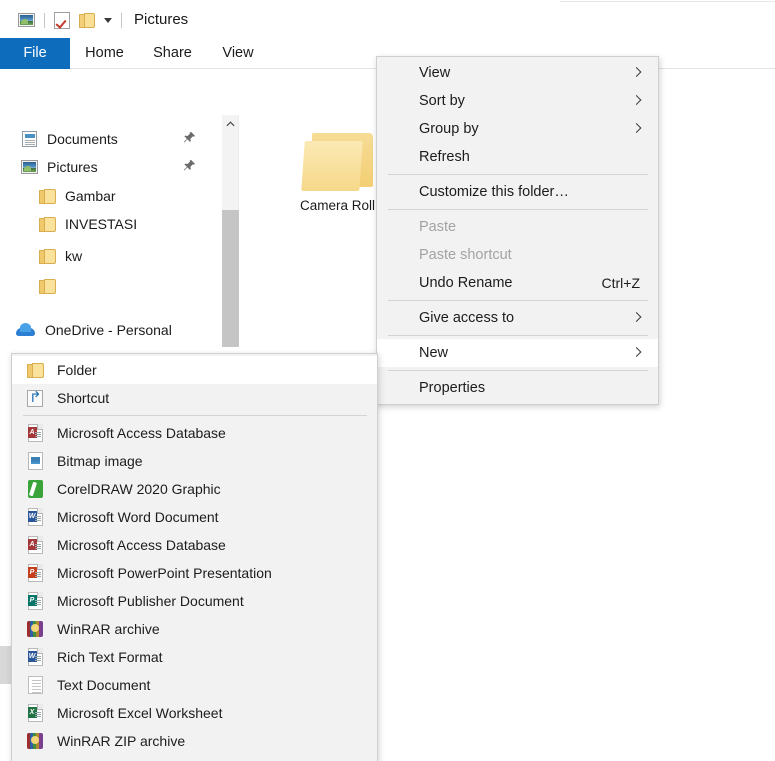  I want to click on submenu-item-microsoft-access-database: A Microsoft Access Database, so click(194, 433).